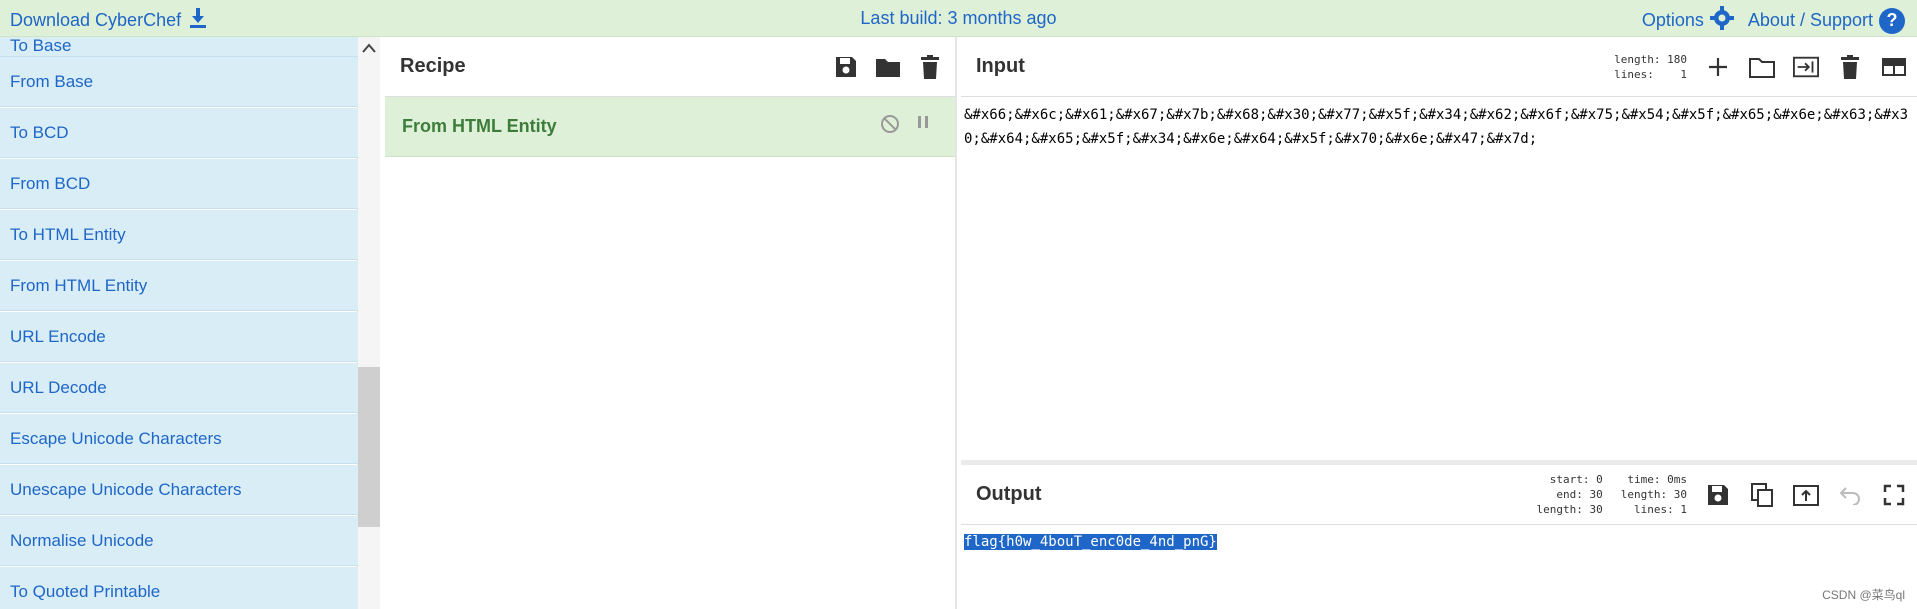  Describe the element at coordinates (1806, 67) in the screenshot. I see `load-file-icon` at that location.